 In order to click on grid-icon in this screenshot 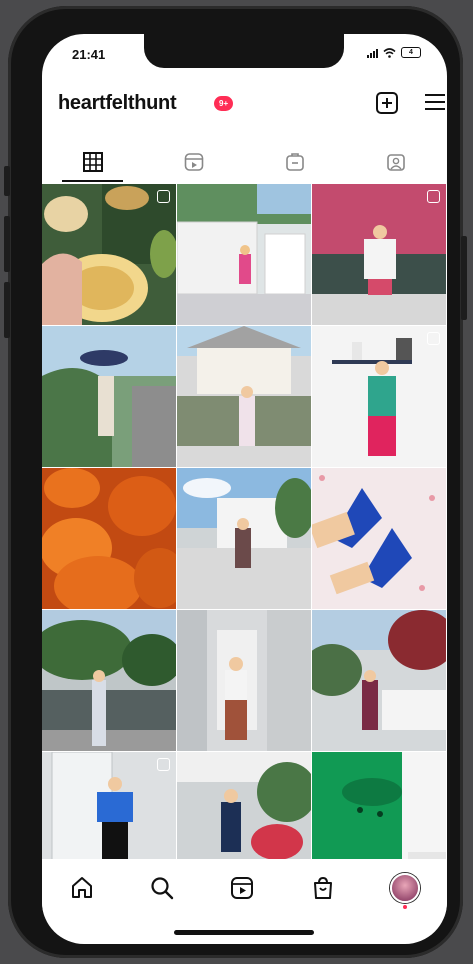, I will do `click(92, 162)`.